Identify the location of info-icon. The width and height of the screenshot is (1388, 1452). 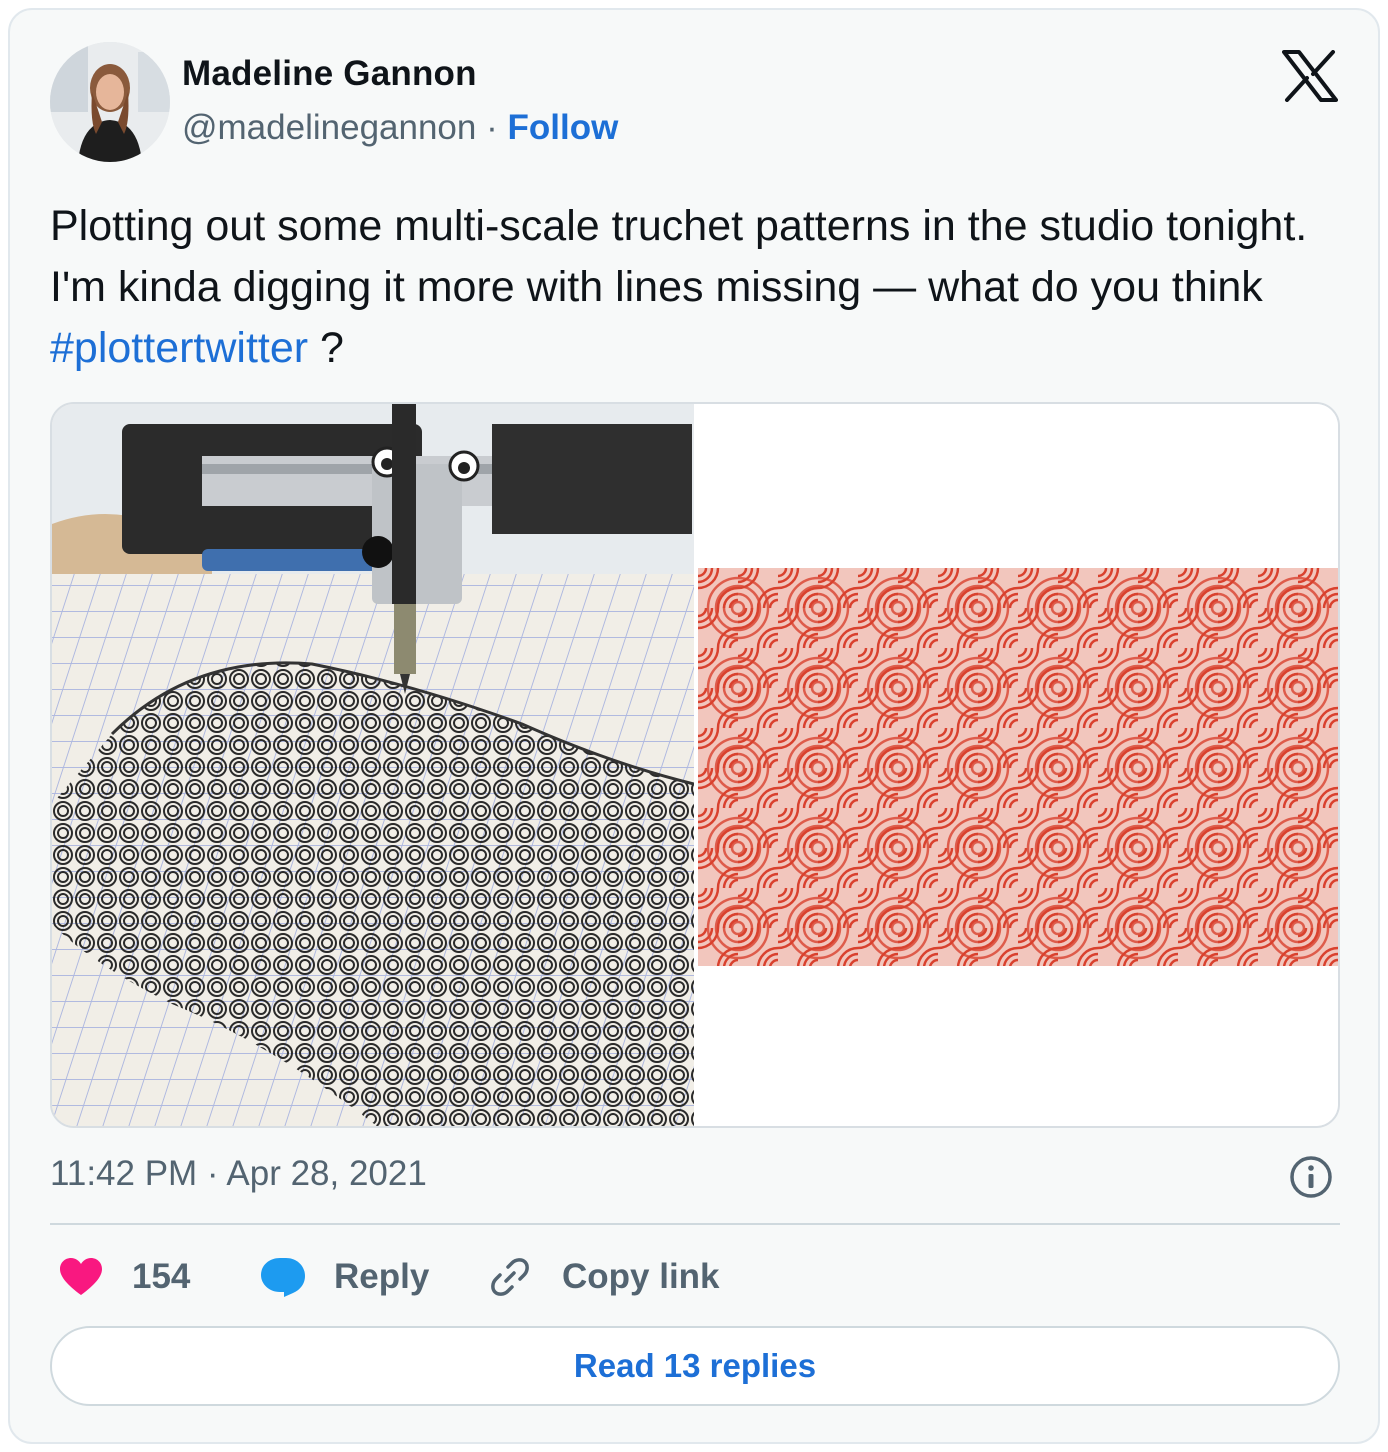
(1311, 1177).